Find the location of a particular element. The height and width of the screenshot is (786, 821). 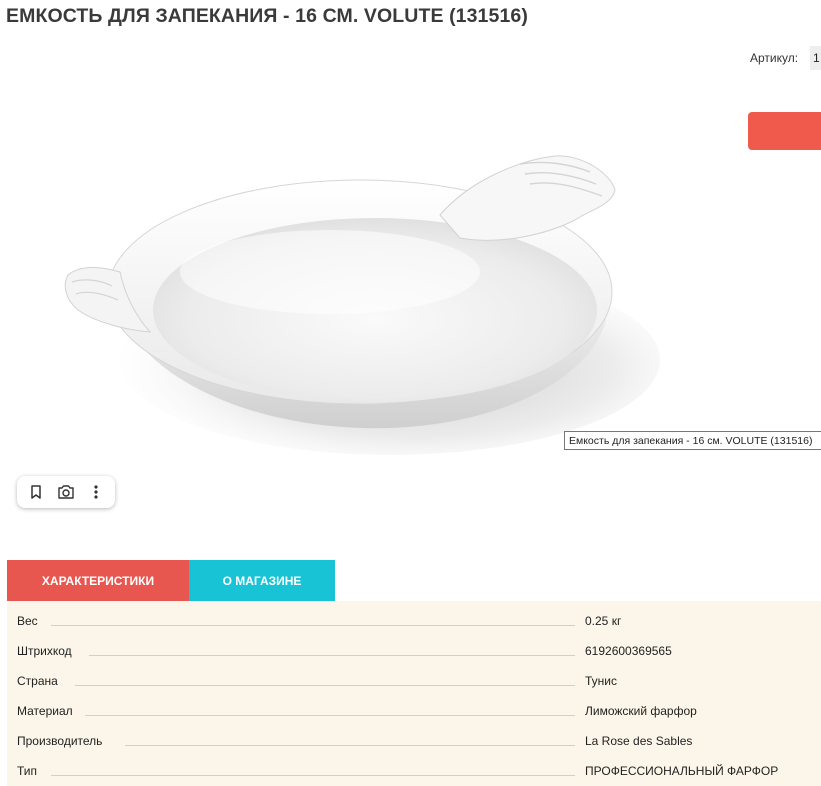

sku-value: 1 is located at coordinates (815, 58).